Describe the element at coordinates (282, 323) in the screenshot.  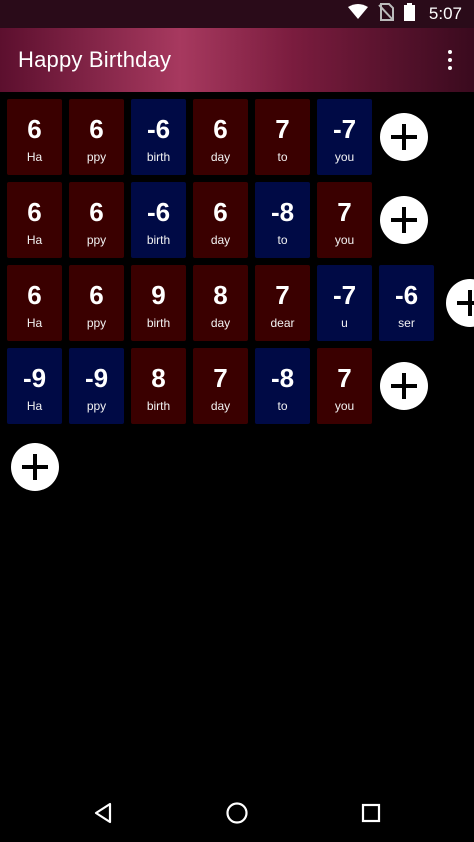
I see `tile-word: dear` at that location.